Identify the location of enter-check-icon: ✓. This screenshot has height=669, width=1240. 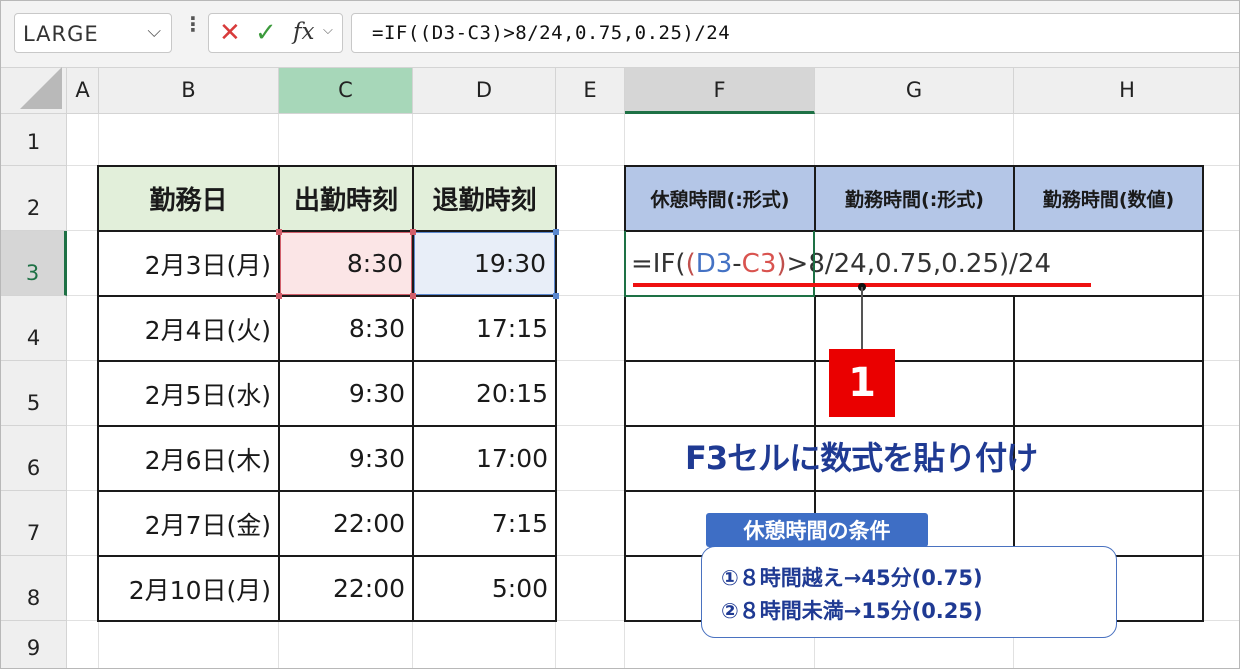
(266, 33).